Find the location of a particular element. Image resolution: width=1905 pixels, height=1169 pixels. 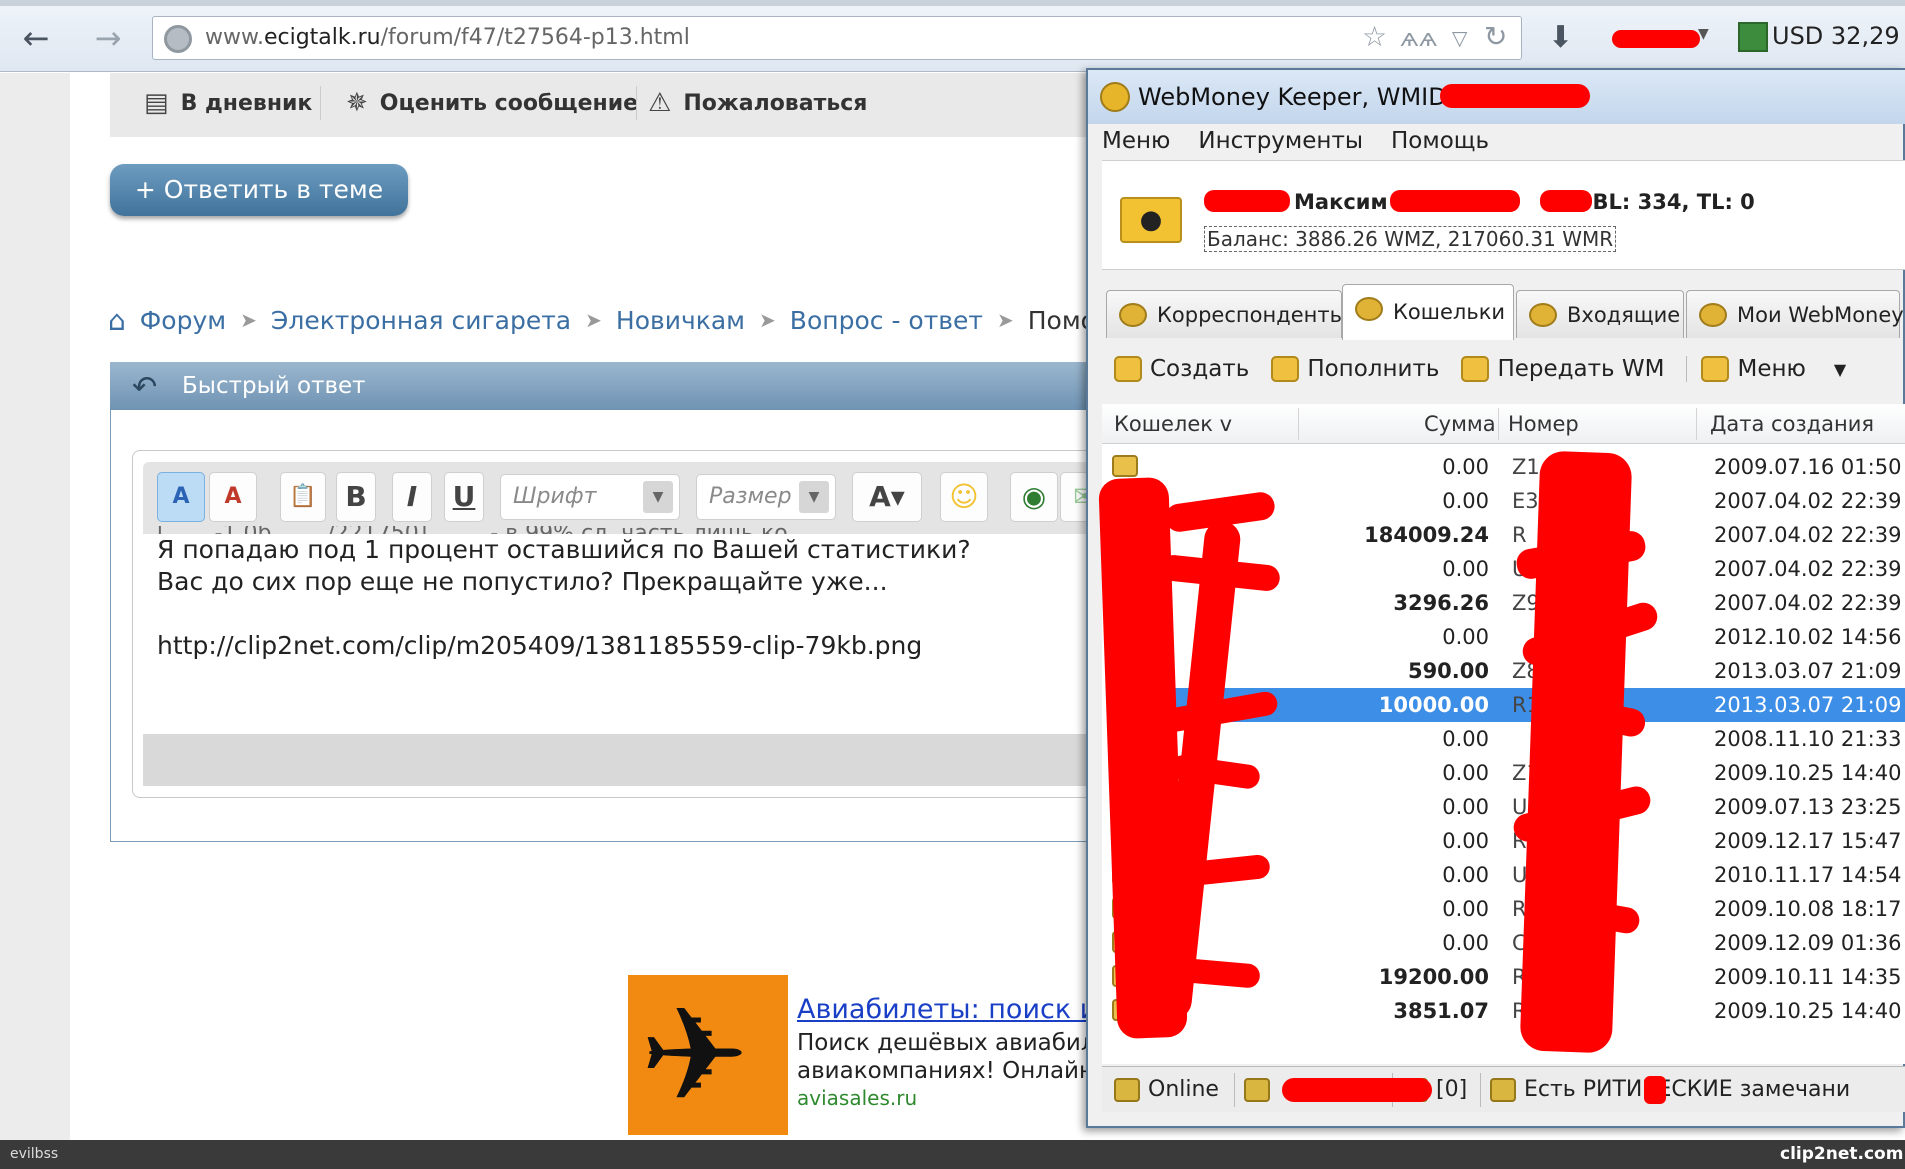

messages-count: [0] is located at coordinates (1452, 1089).